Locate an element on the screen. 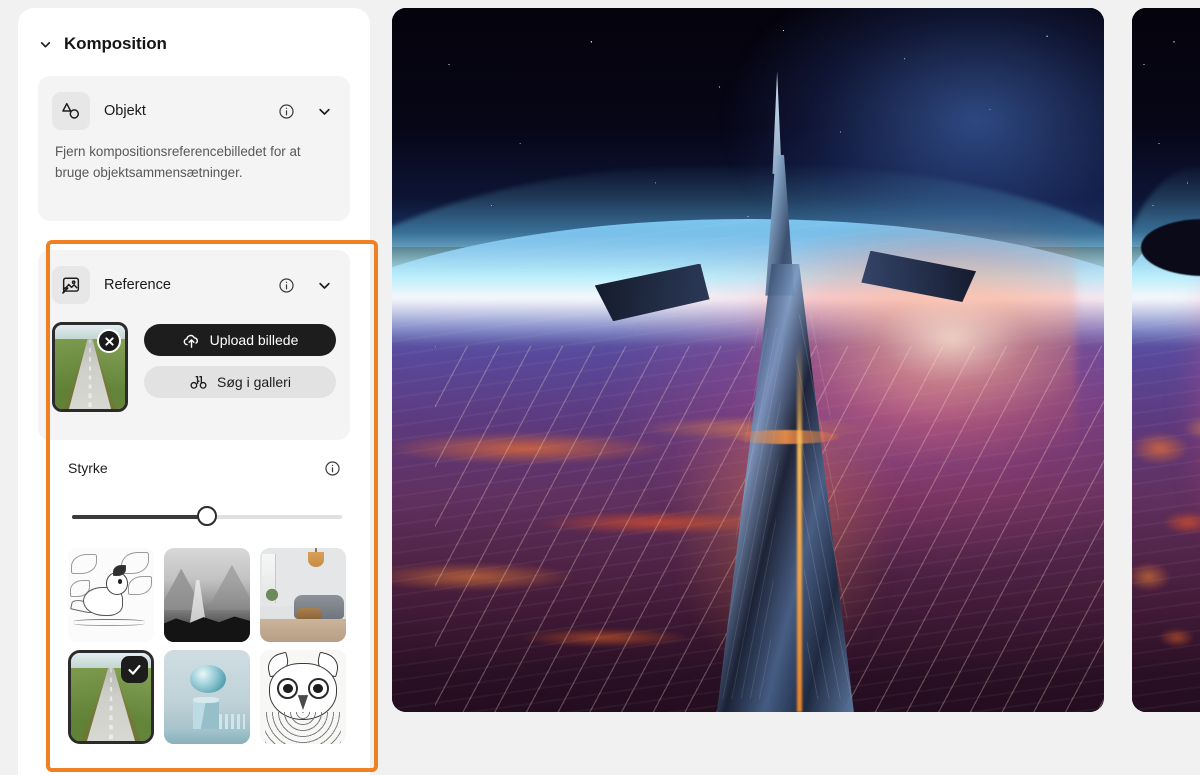 Image resolution: width=1200 pixels, height=775 pixels. strength-label: Styrke is located at coordinates (88, 468).